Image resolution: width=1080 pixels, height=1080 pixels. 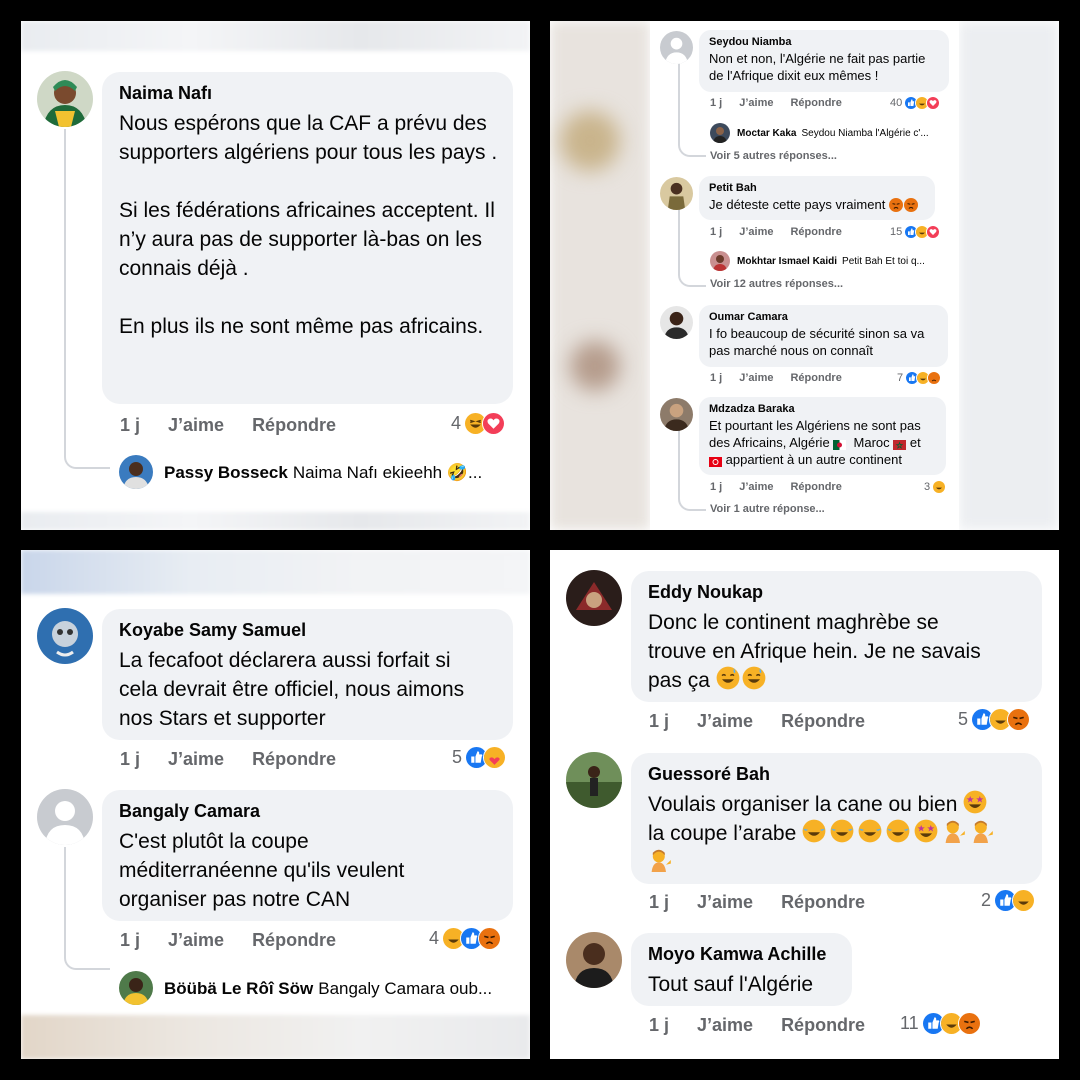 I want to click on reply-author: Mokhtar Ismael Kaidi, so click(x=787, y=261).